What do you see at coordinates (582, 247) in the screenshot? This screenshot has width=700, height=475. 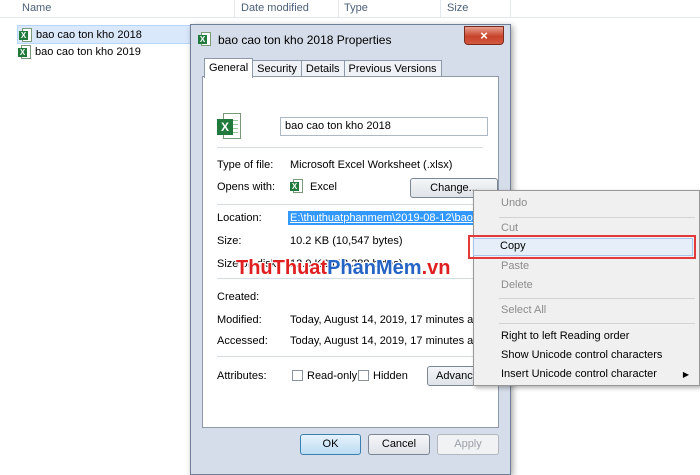 I see `copy-highlight-box` at bounding box center [582, 247].